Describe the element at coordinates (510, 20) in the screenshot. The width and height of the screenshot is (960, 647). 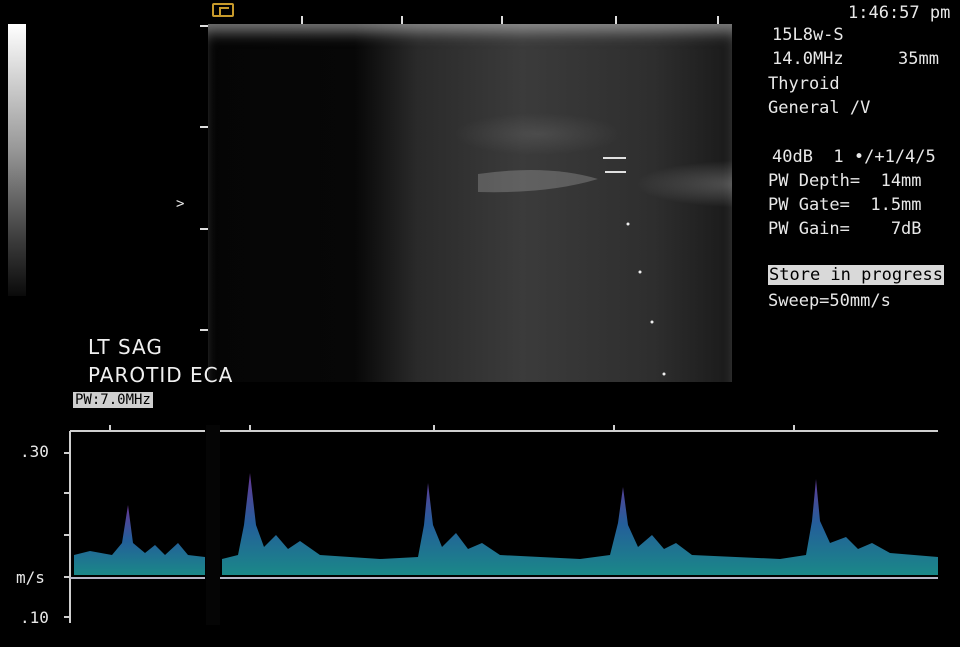
I see `lateral-scale` at that location.